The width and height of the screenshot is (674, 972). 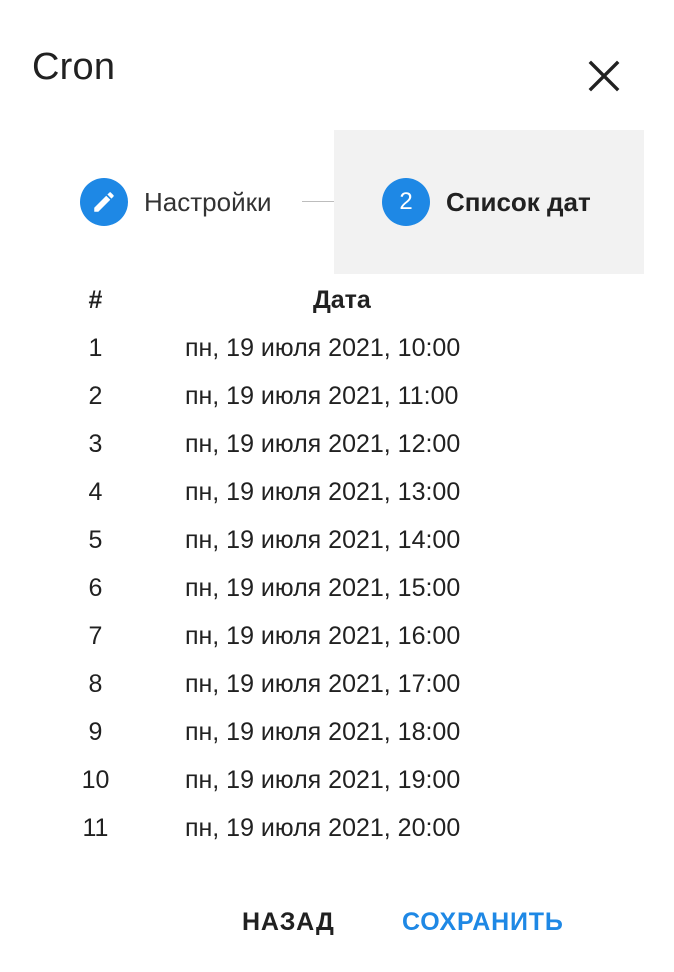 I want to click on row-number: 10, so click(x=95, y=780).